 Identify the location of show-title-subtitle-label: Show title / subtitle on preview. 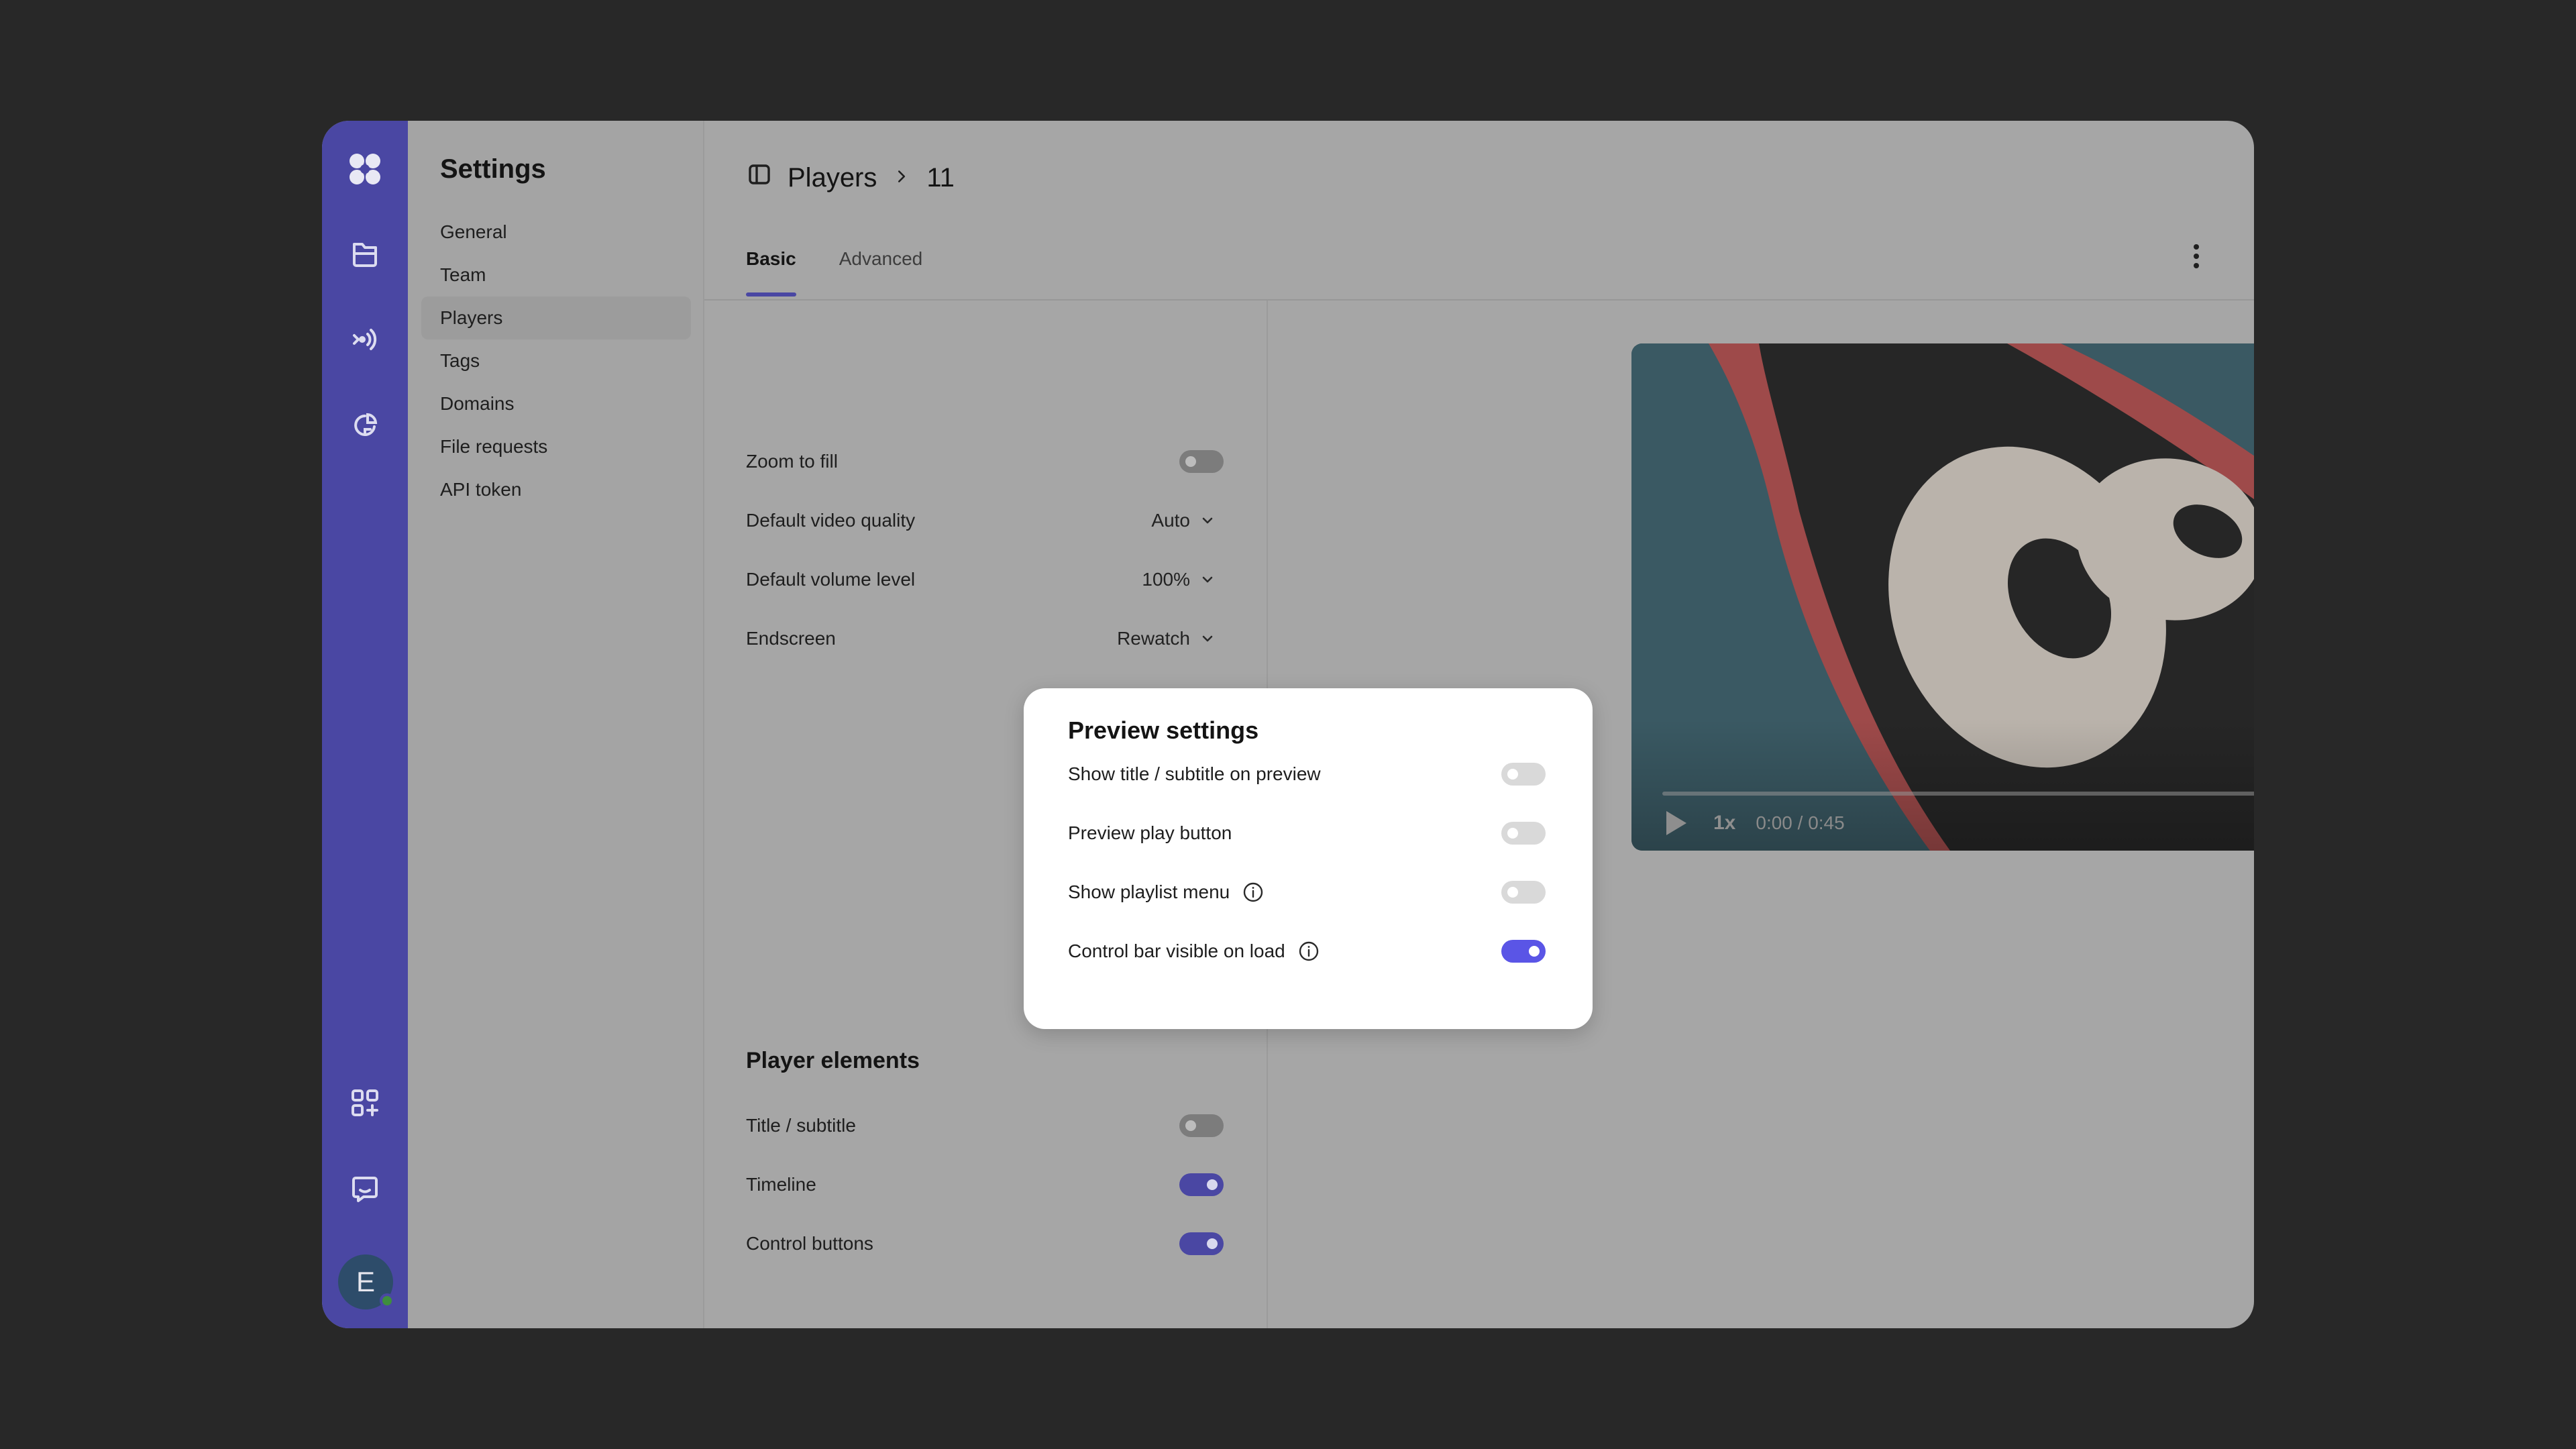
(1194, 773).